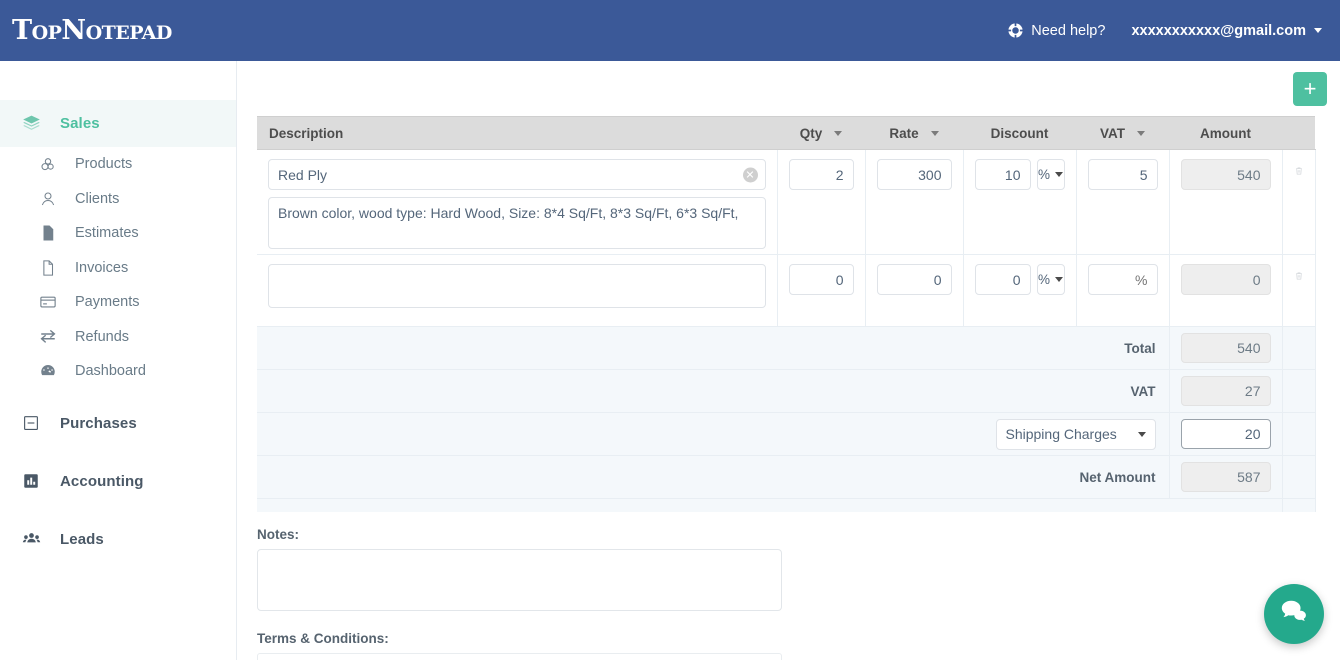  Describe the element at coordinates (786, 434) in the screenshot. I see `summary-row-shipping: Shipping Charges` at that location.